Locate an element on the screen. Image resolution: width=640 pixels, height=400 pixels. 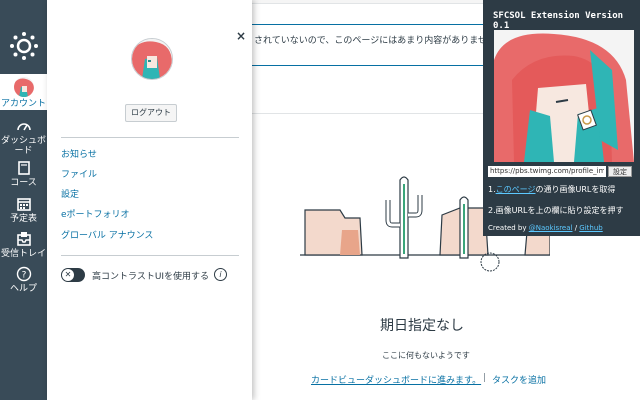
extension-preview-image is located at coordinates (564, 96).